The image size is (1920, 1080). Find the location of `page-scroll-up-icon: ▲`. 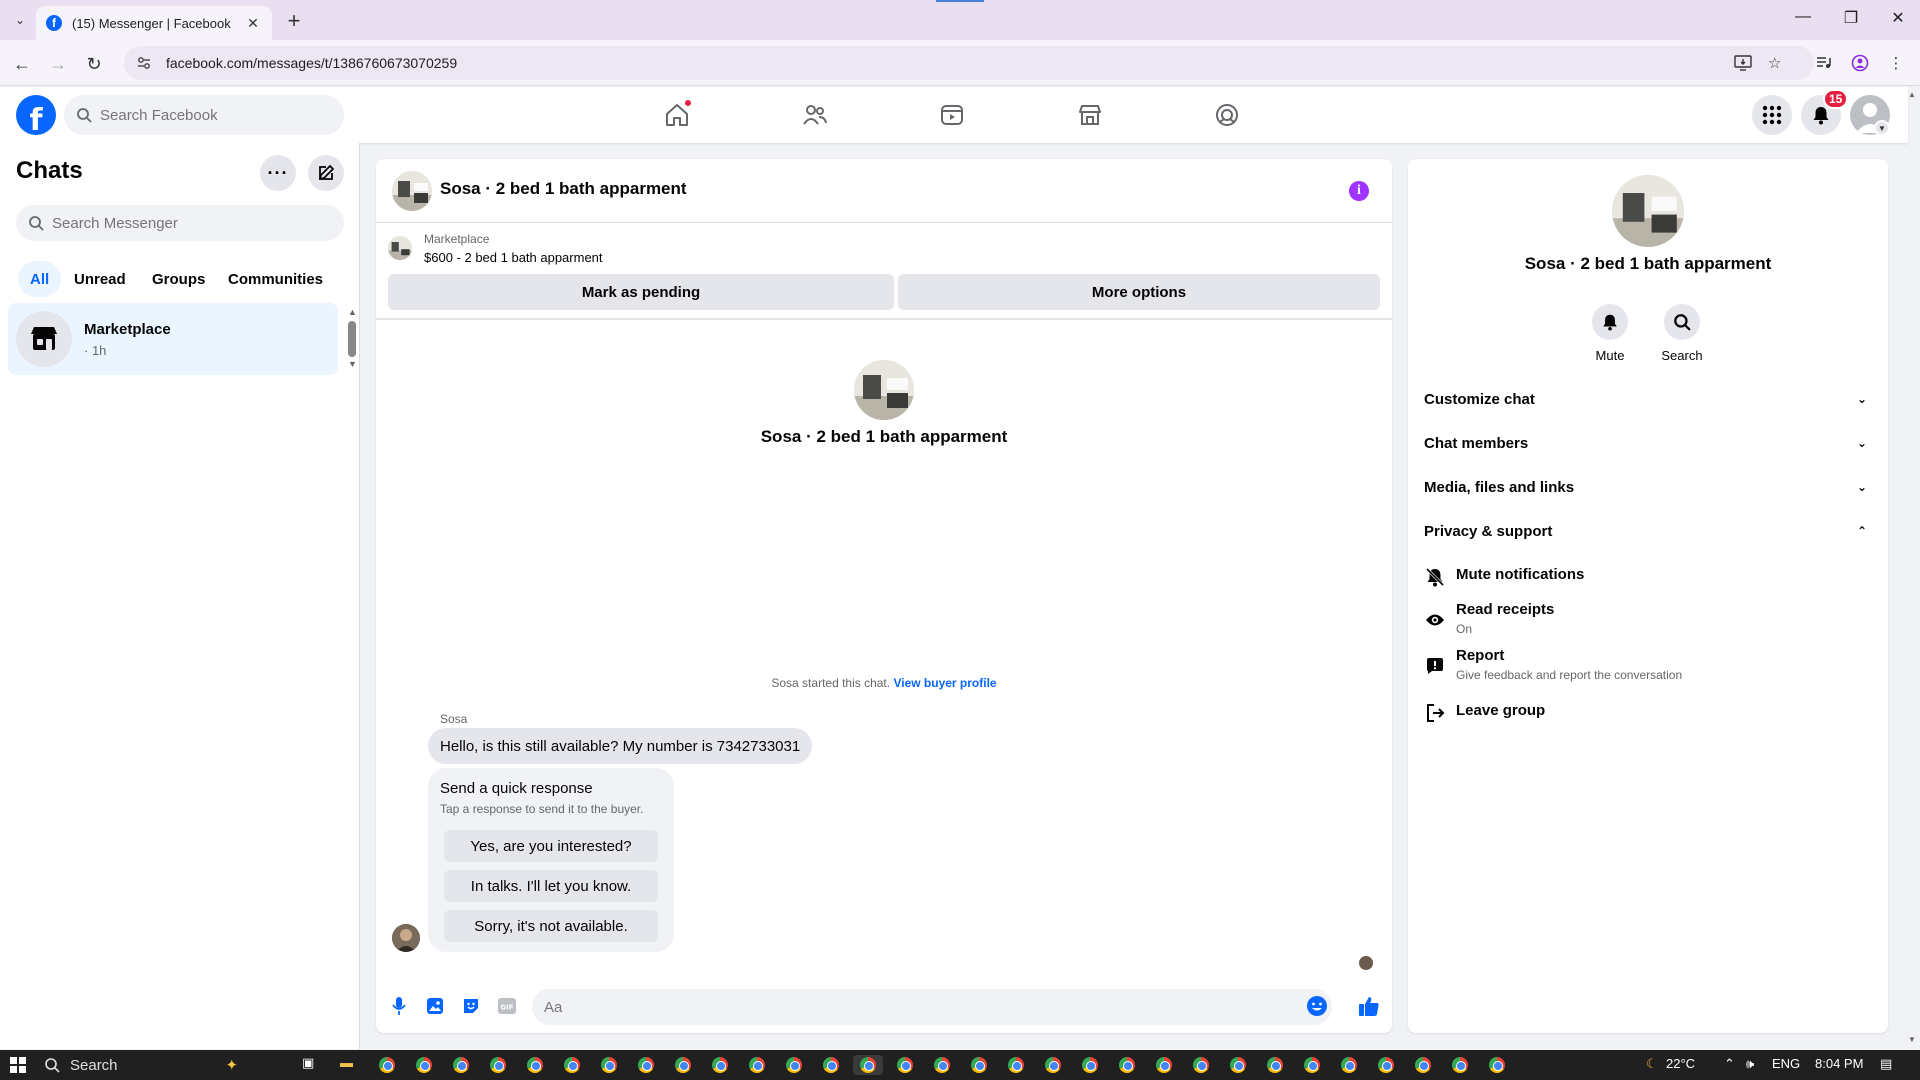

page-scroll-up-icon: ▲ is located at coordinates (1912, 94).